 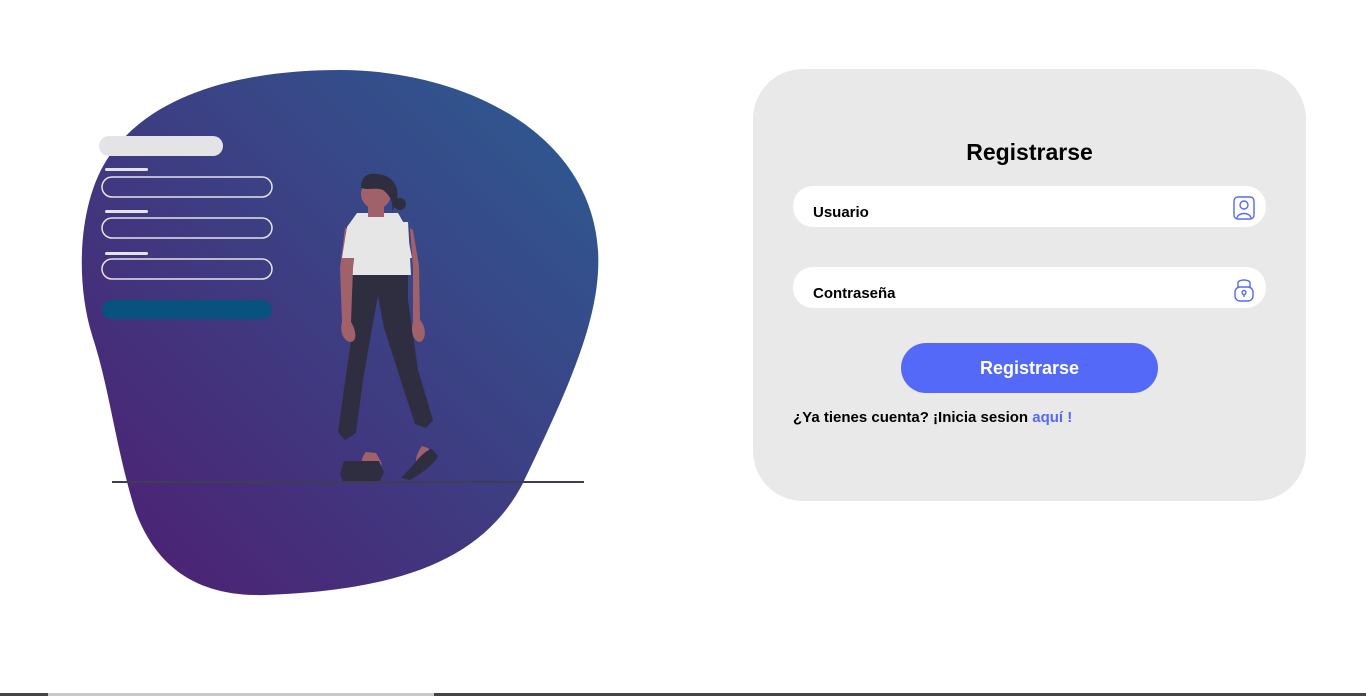 What do you see at coordinates (1052, 417) in the screenshot?
I see `login-link: aquí !` at bounding box center [1052, 417].